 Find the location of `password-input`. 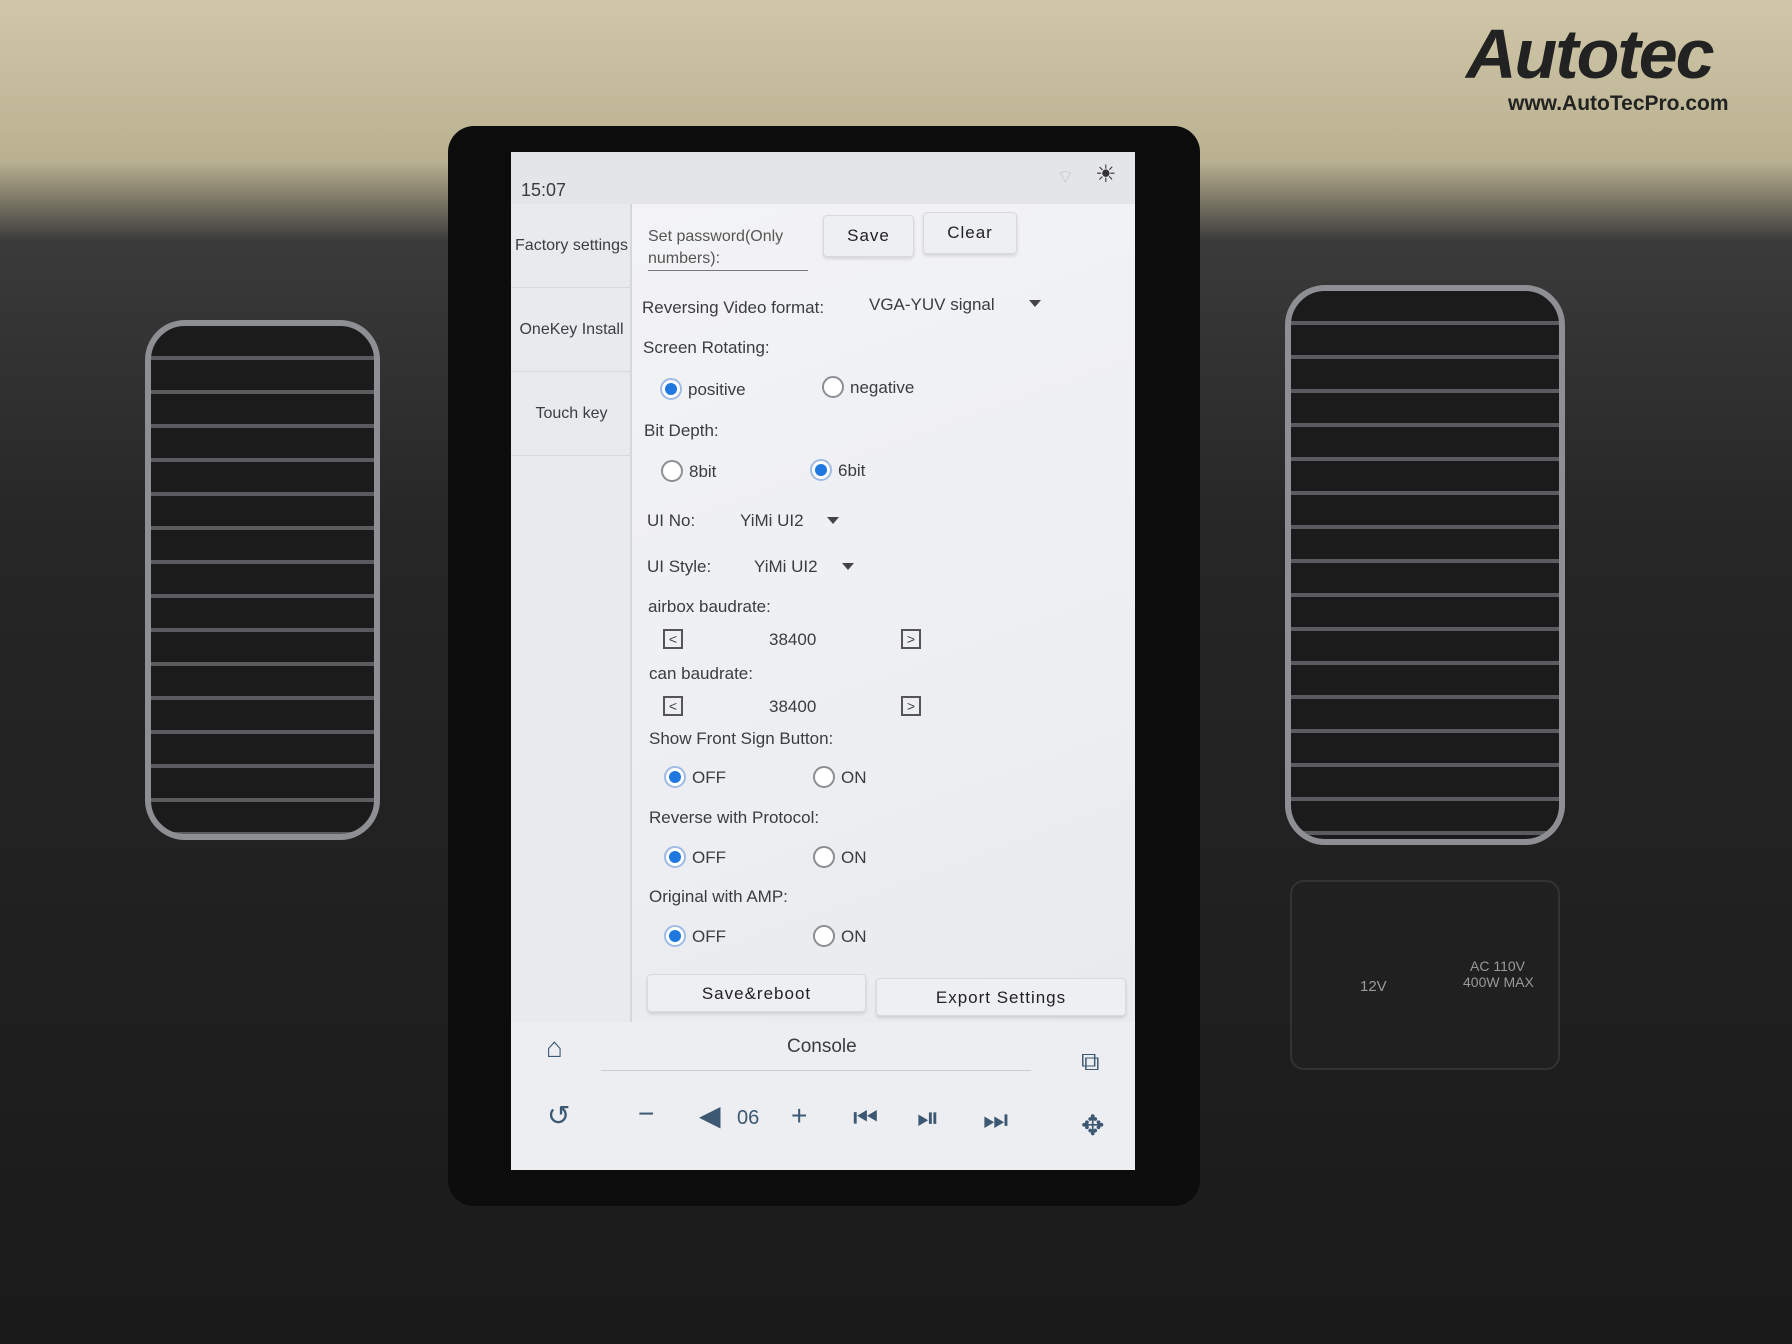

password-input is located at coordinates (728, 270).